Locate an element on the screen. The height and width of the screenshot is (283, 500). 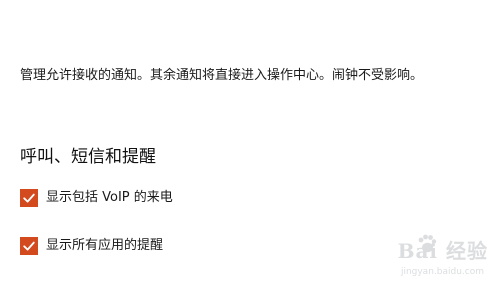
option-label-show-app-reminders: 显示所有应用的提醒 is located at coordinates (105, 245).